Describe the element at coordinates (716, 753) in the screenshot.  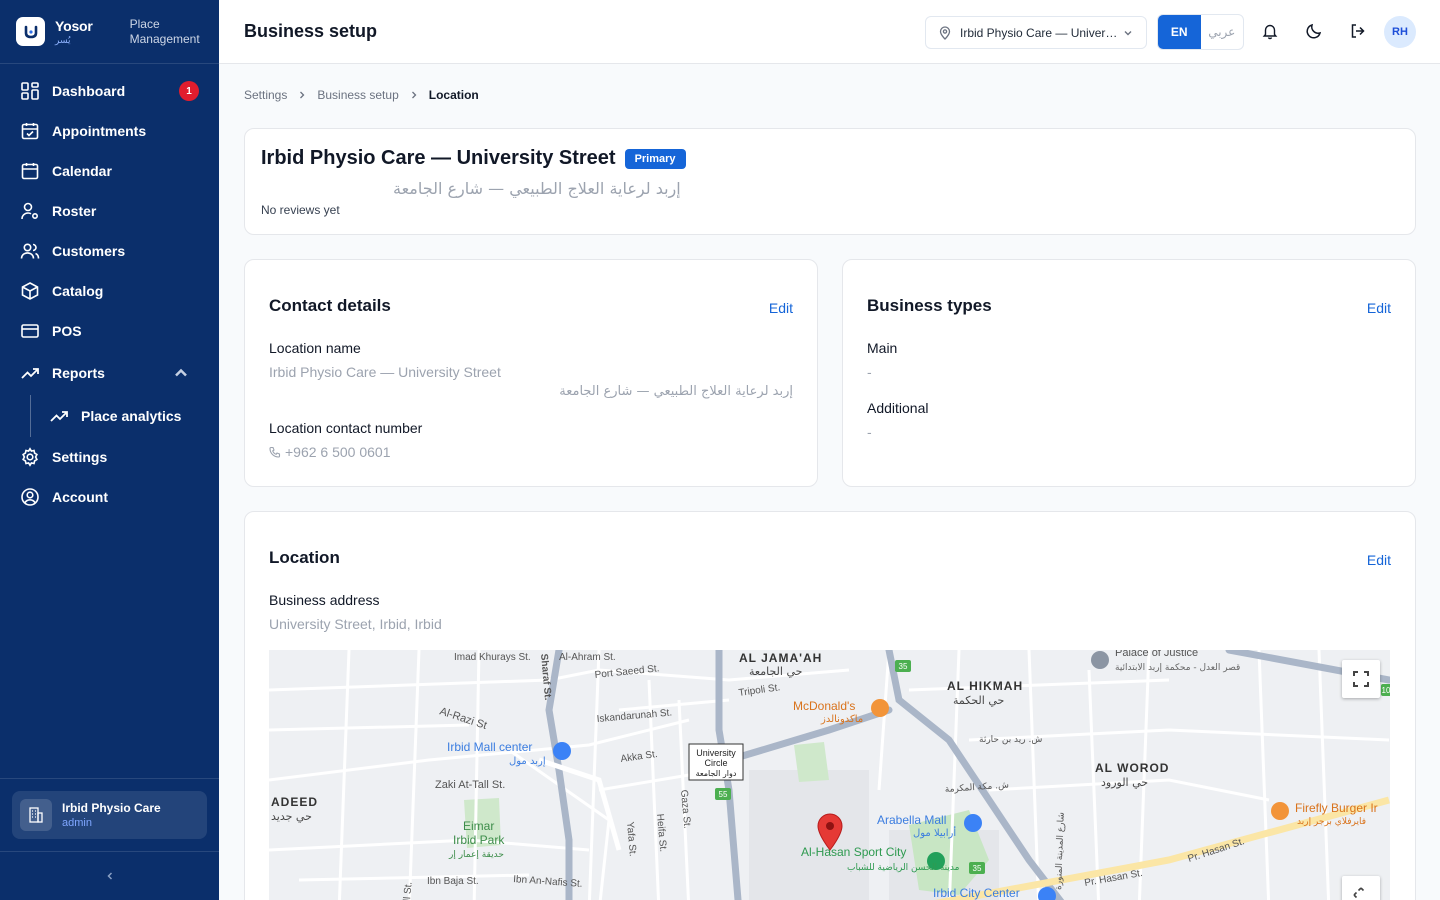
I see `map-label-circle-1: University` at that location.